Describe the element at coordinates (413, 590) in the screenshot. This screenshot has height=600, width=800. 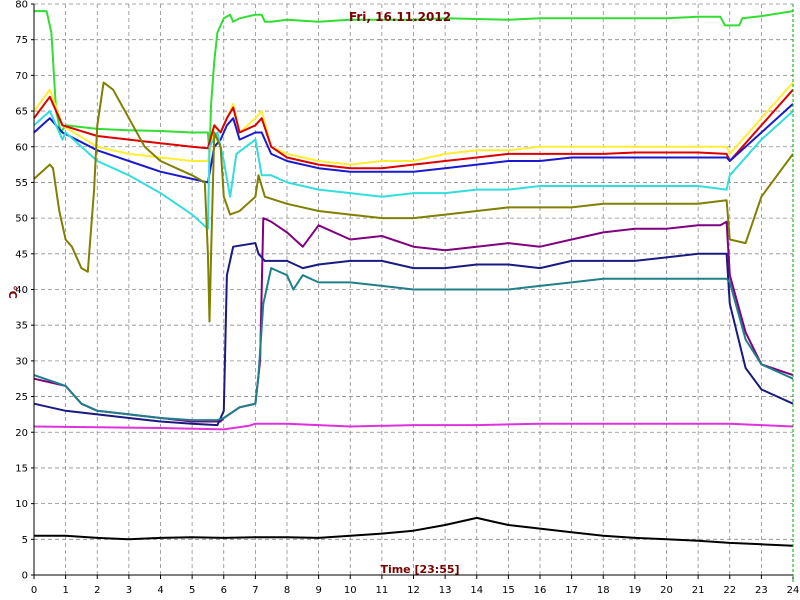
I see `x-tick-label: 12` at that location.